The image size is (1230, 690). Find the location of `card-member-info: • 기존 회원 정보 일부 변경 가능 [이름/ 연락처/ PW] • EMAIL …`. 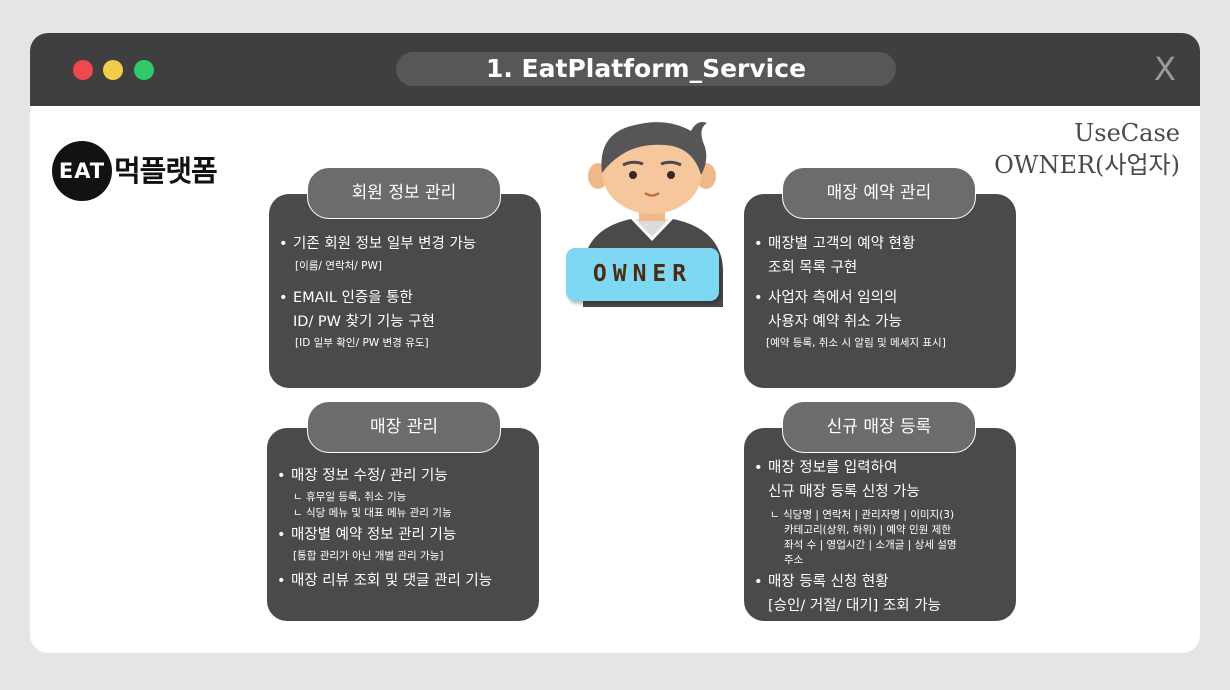

card-member-info: • 기존 회원 정보 일부 변경 가능 [이름/ 연락처/ PW] • EMAIL … is located at coordinates (405, 291).